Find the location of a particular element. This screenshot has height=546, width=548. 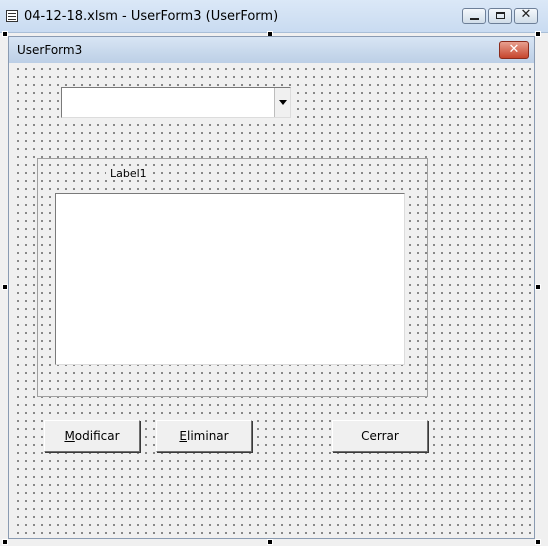

resize-handle-top-right is located at coordinates (538, 34).